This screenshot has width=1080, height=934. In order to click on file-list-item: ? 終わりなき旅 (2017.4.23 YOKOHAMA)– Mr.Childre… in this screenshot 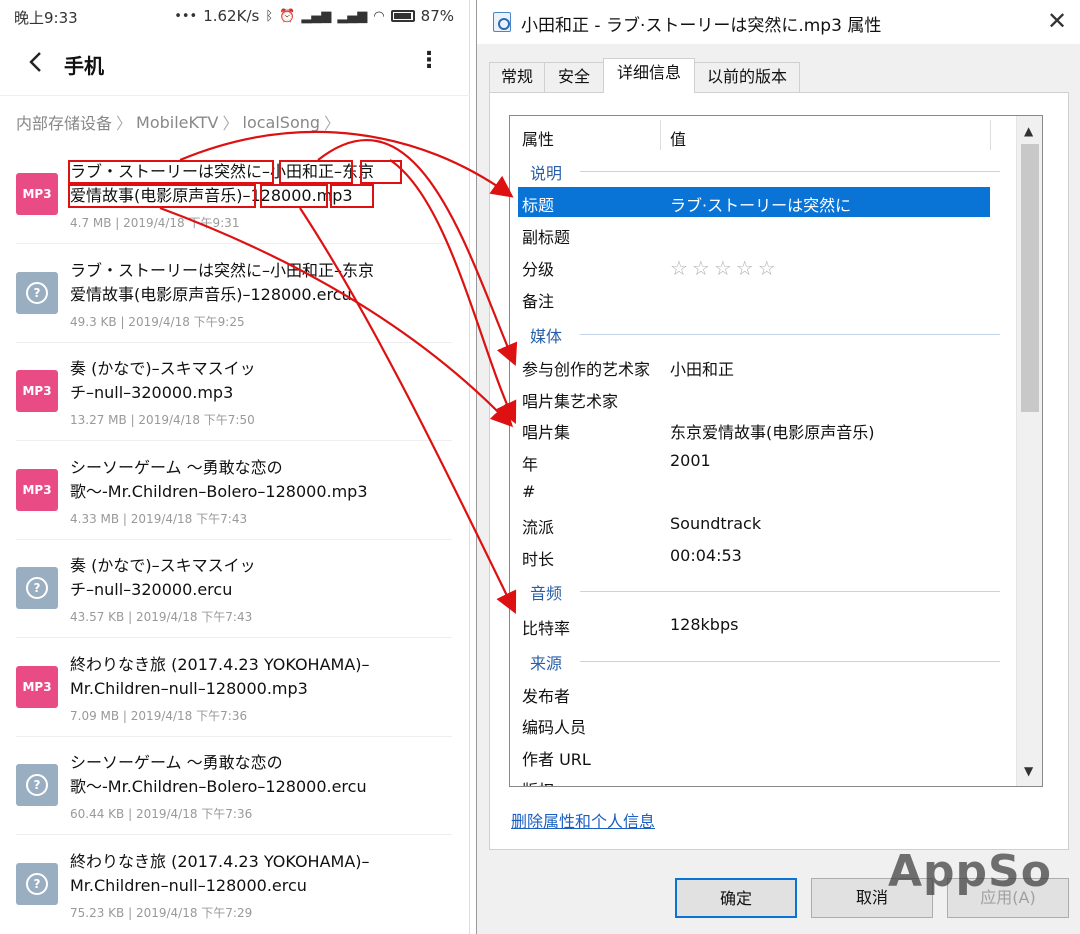, I will do `click(235, 885)`.